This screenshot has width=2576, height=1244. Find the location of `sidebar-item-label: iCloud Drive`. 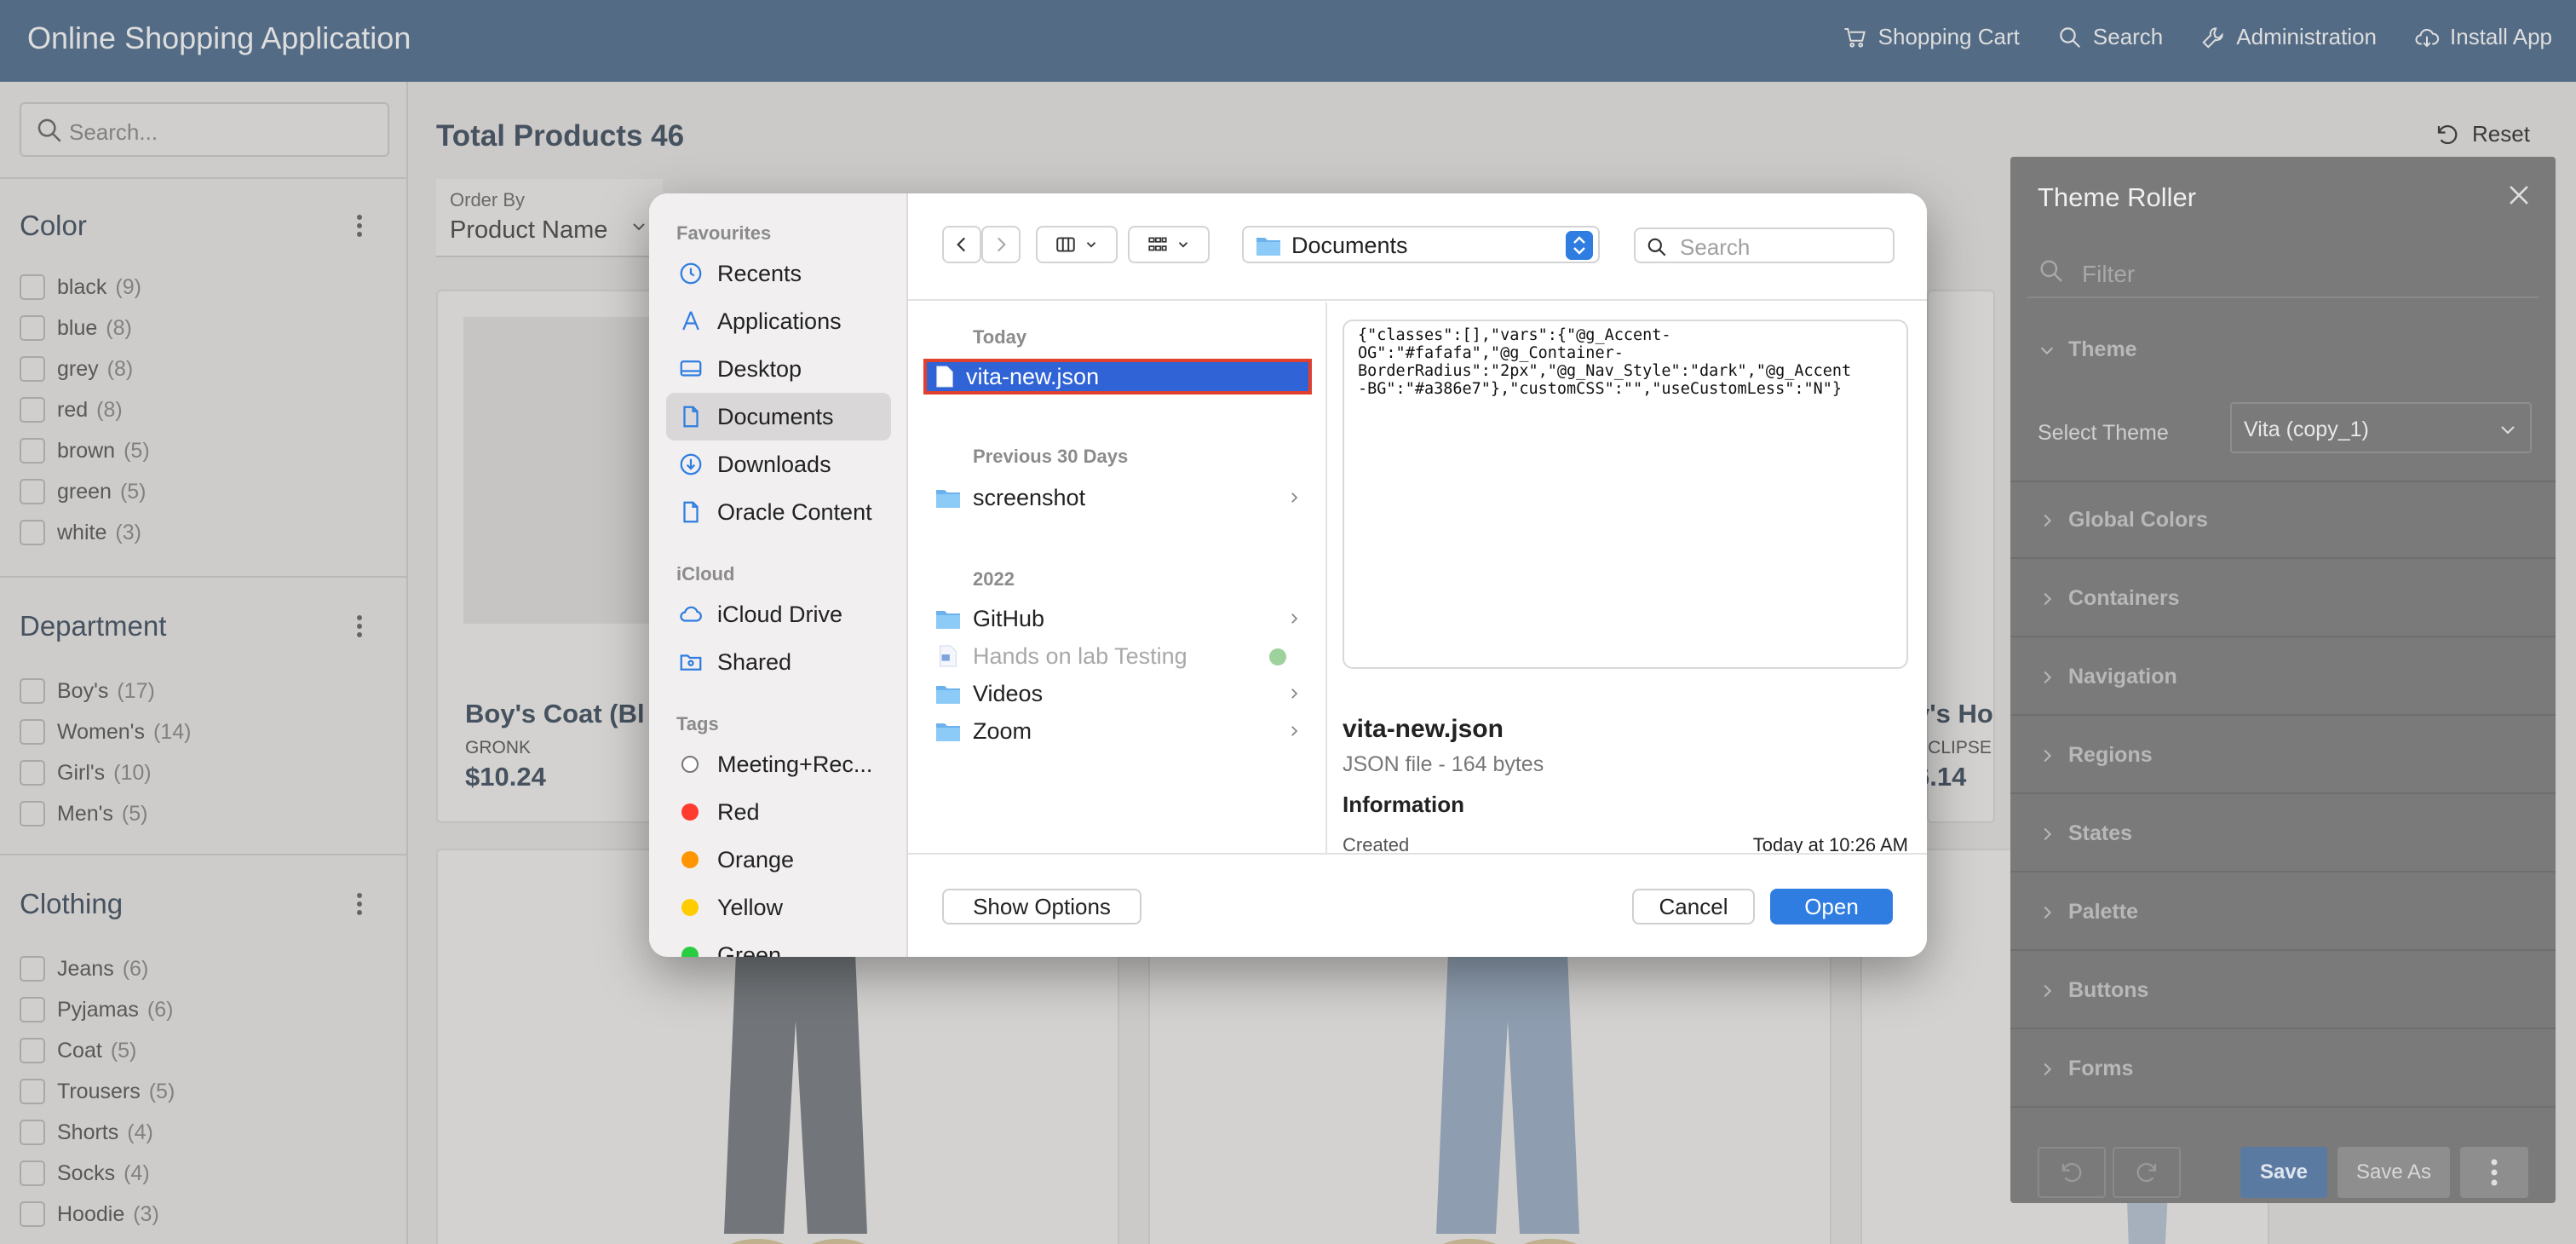

sidebar-item-label: iCloud Drive is located at coordinates (780, 614).